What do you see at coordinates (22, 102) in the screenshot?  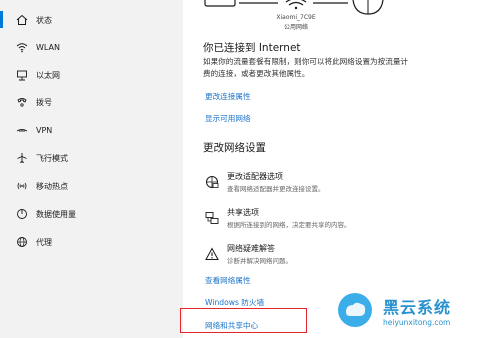 I see `phone-icon` at bounding box center [22, 102].